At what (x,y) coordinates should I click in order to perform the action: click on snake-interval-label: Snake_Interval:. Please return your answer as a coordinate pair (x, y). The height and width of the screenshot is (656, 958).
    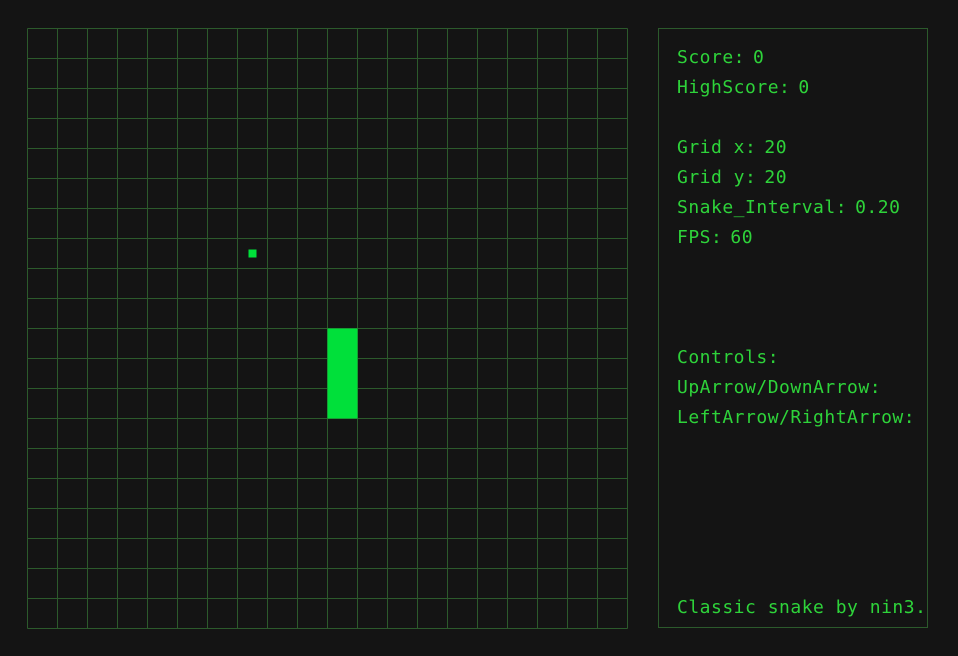
    Looking at the image, I should click on (762, 207).